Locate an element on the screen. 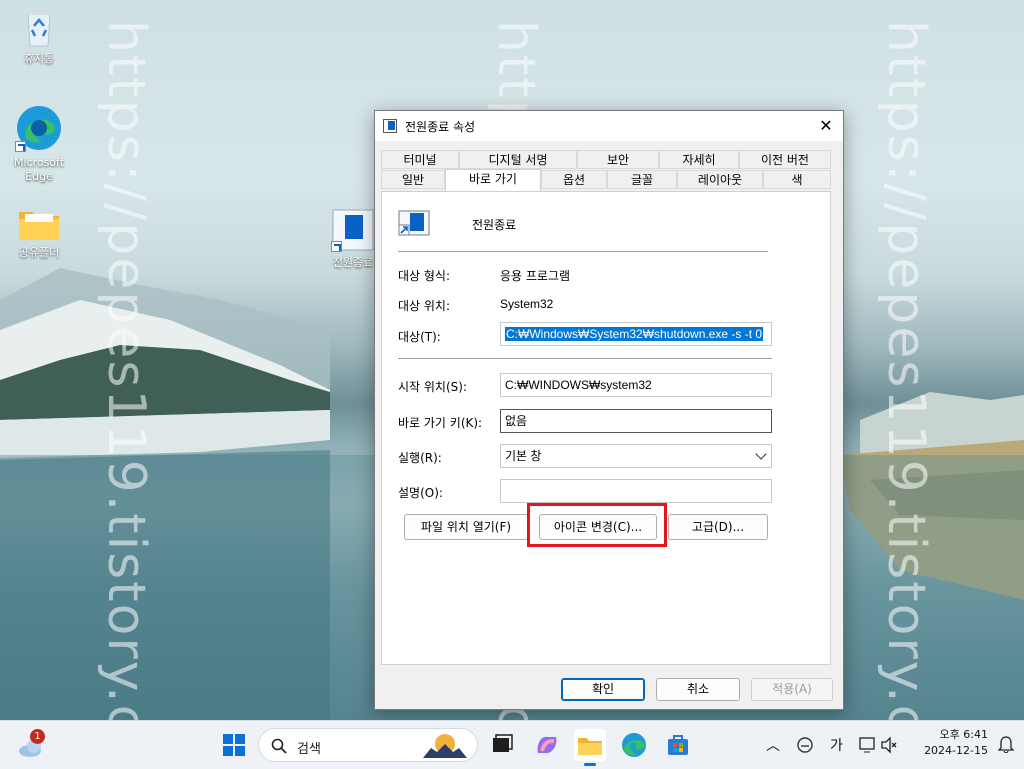 This screenshot has width=1024, height=769. target-input-value: C:₩Windows₩System32₩shutdown.exe -s -t 0 is located at coordinates (634, 334).